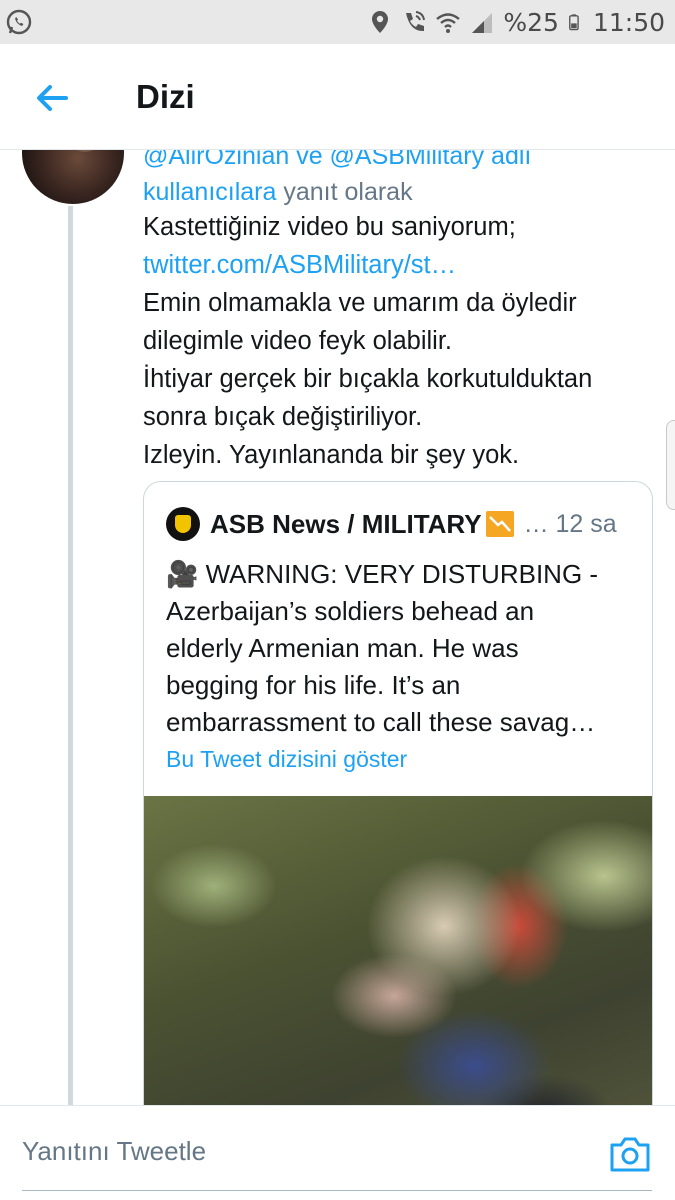  I want to click on status-bar: %25 11:50, so click(337, 22).